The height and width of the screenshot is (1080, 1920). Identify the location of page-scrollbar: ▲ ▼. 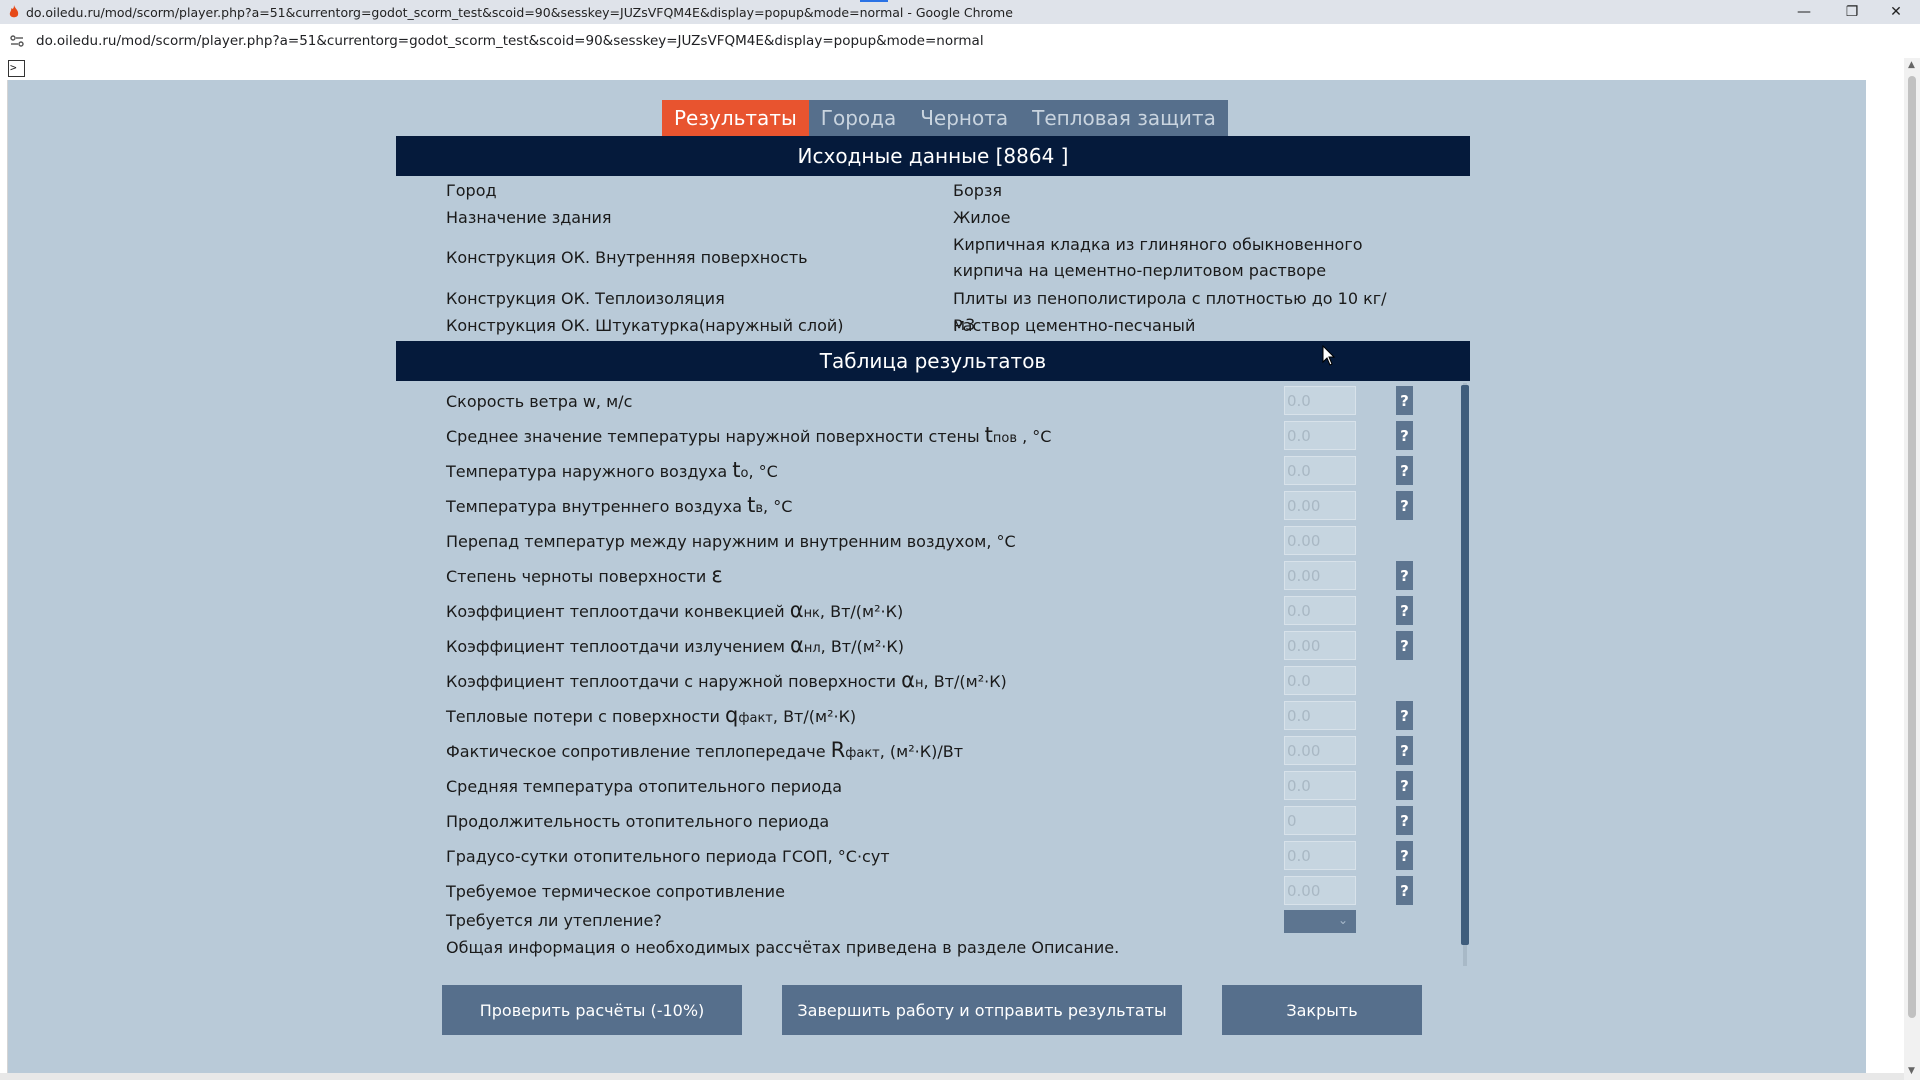
(1912, 569).